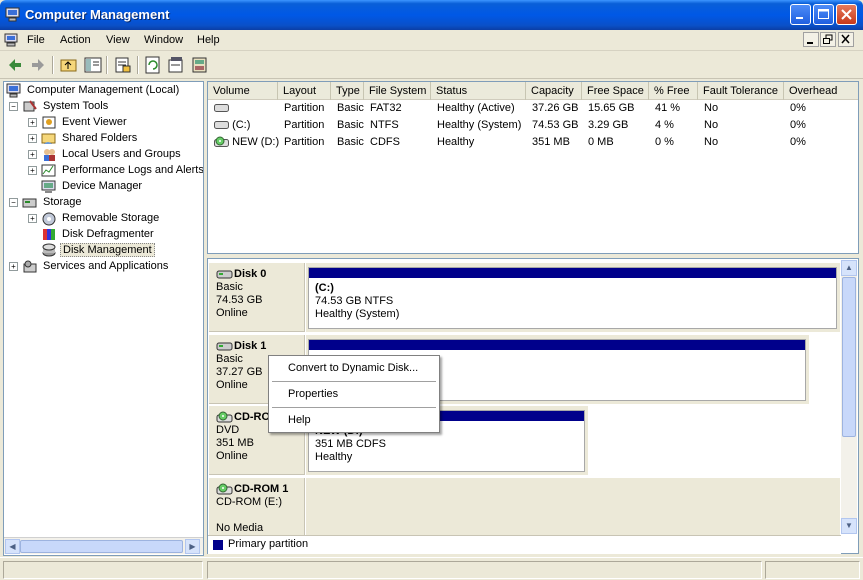 Image resolution: width=863 pixels, height=580 pixels. Describe the element at coordinates (849, 526) in the screenshot. I see `scroll-down-icon: ▼` at that location.